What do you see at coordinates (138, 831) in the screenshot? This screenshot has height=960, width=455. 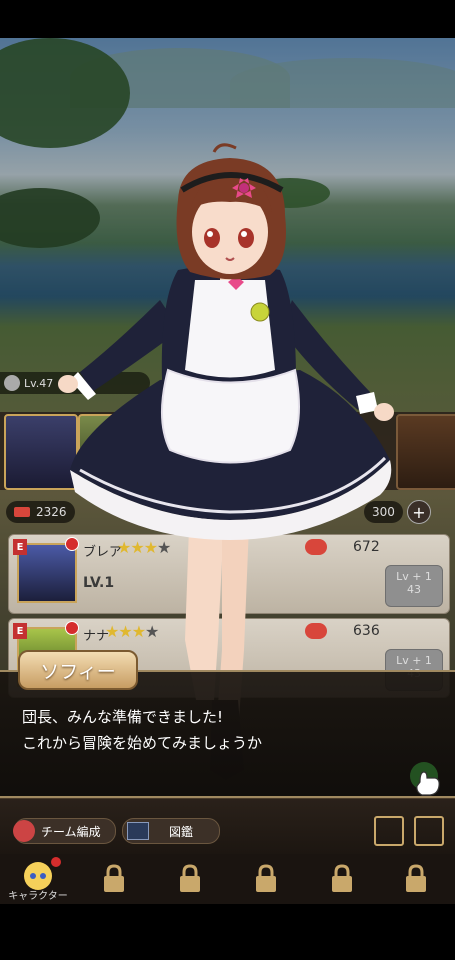 I see `book-icon` at bounding box center [138, 831].